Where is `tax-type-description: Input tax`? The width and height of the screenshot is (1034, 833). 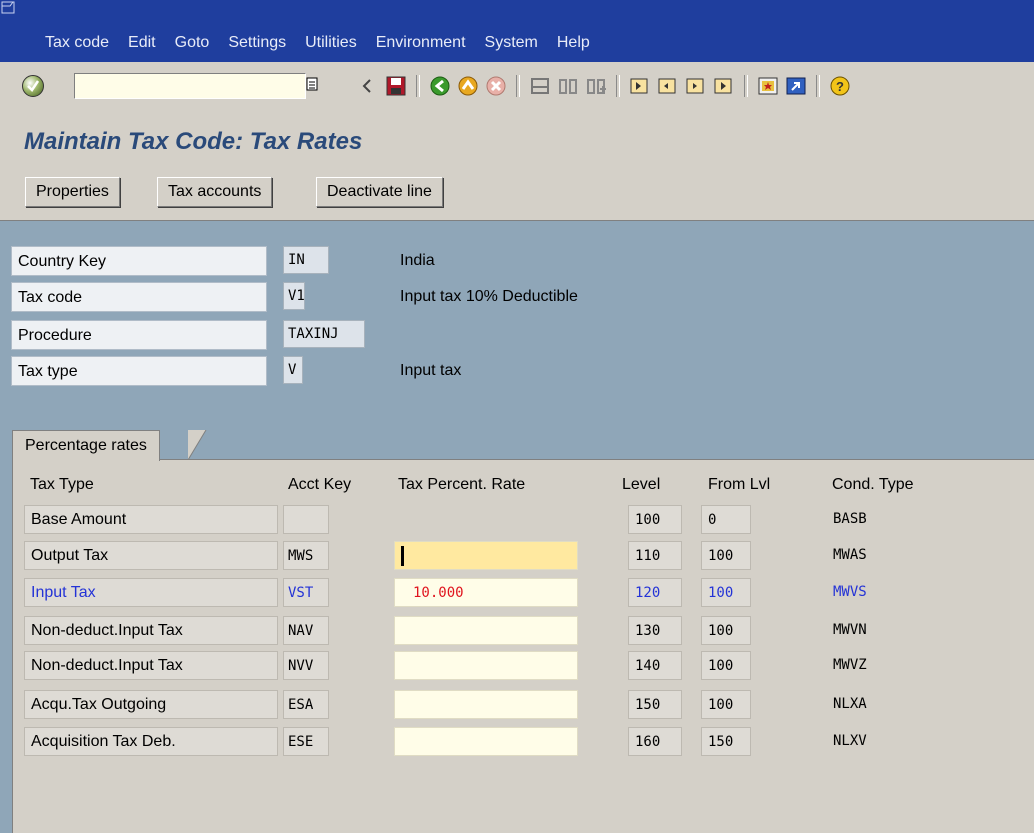 tax-type-description: Input tax is located at coordinates (431, 370).